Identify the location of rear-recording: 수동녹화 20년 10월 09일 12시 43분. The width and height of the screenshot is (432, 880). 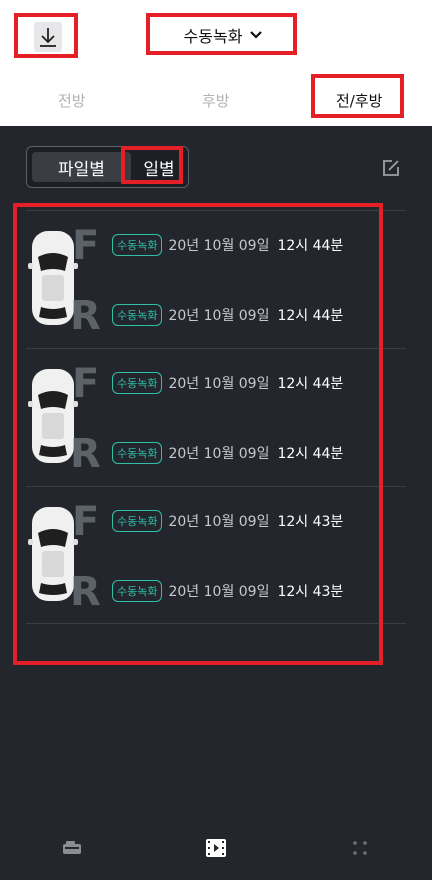
(227, 591).